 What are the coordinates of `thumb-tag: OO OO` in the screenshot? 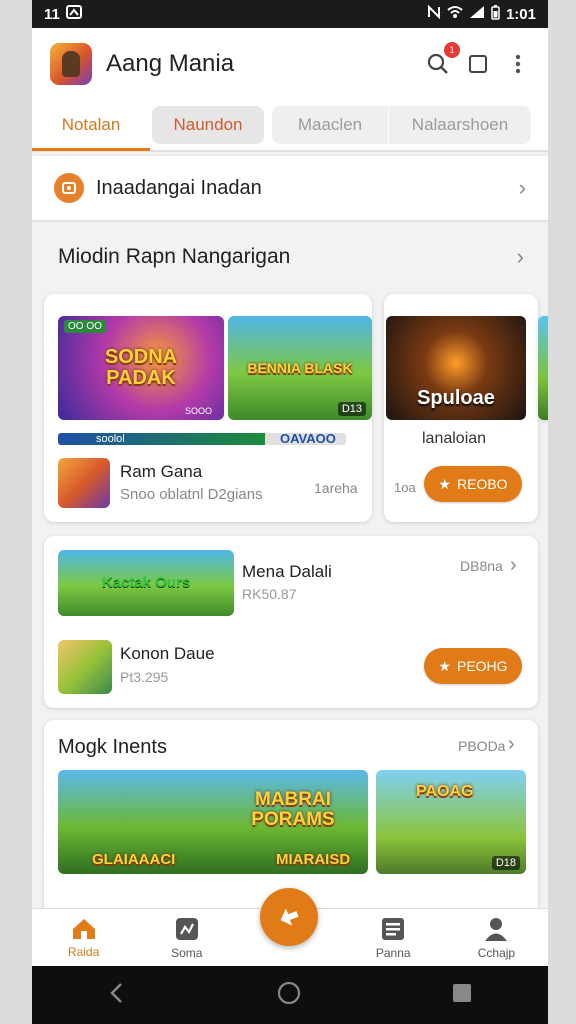 It's located at (85, 326).